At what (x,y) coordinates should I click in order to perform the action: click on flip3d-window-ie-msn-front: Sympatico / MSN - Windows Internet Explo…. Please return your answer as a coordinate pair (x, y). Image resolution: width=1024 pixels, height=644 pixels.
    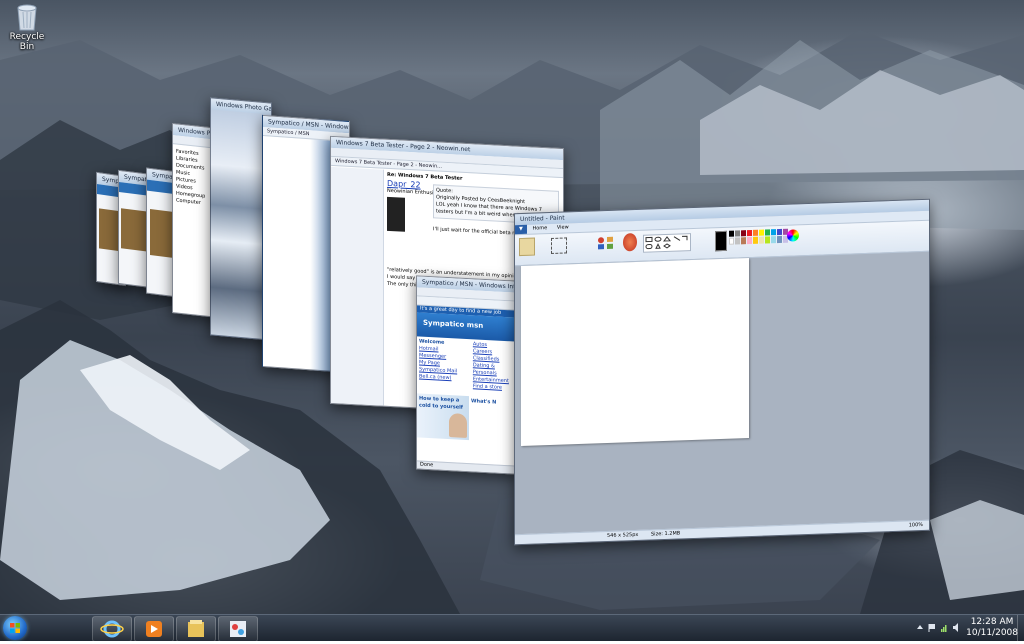
    Looking at the image, I should click on (467, 375).